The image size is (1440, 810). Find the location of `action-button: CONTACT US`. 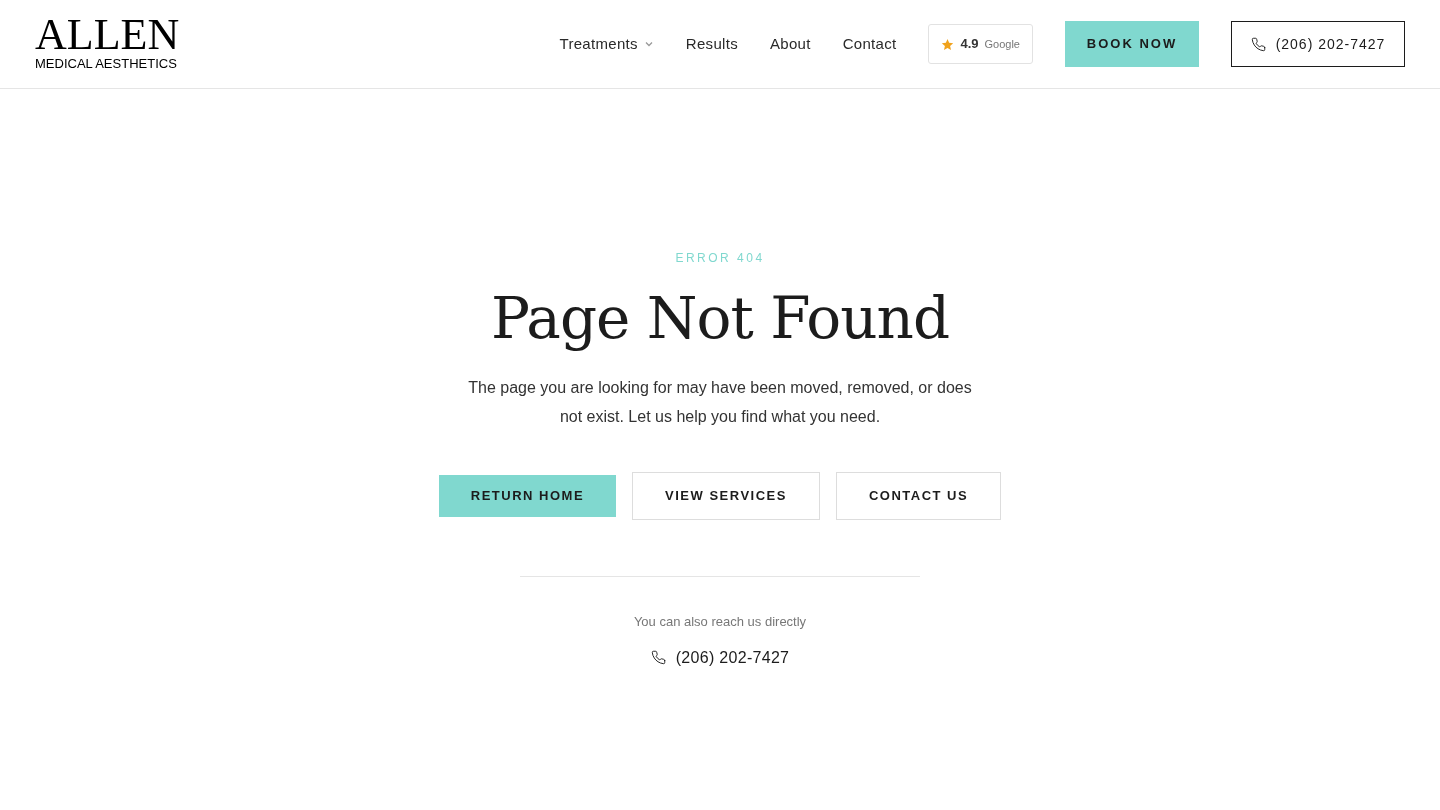

action-button: CONTACT US is located at coordinates (918, 496).